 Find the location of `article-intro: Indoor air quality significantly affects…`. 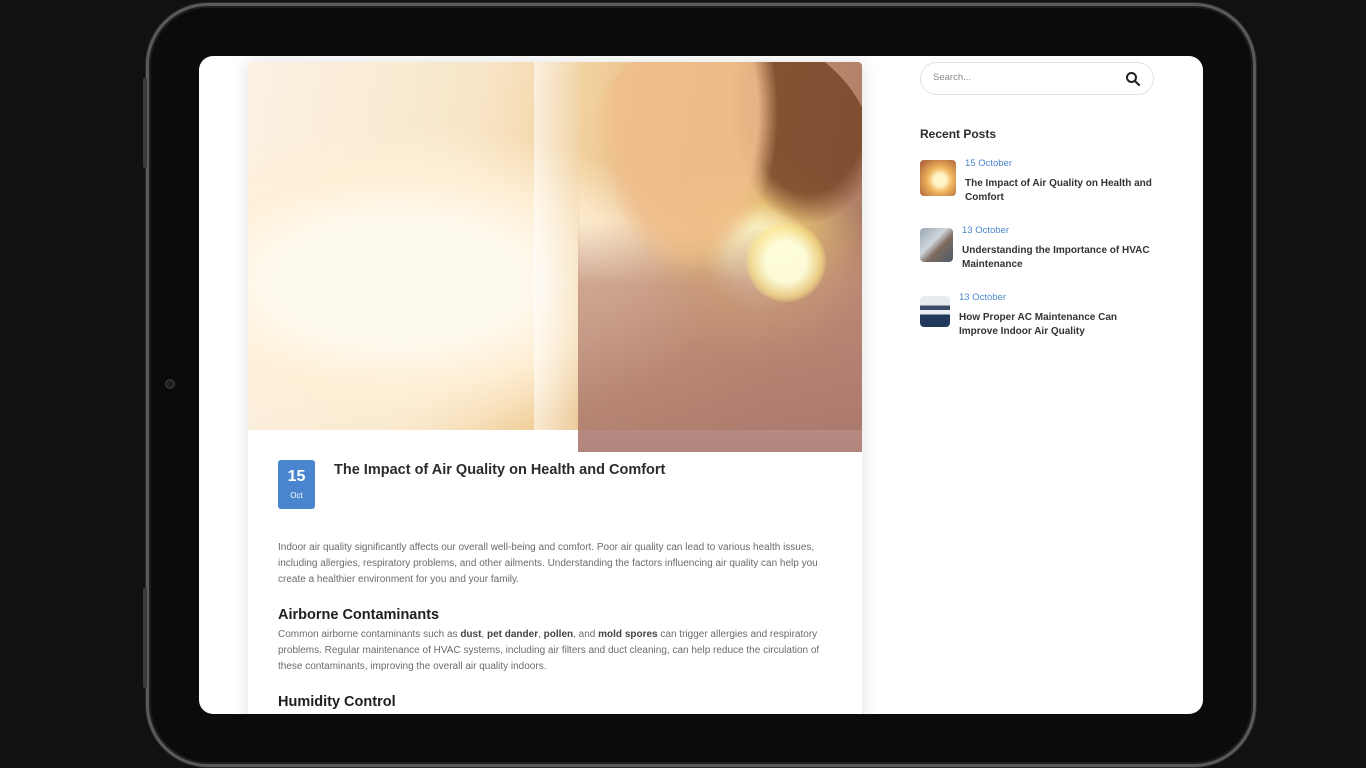

article-intro: Indoor air quality significantly affects… is located at coordinates (548, 563).